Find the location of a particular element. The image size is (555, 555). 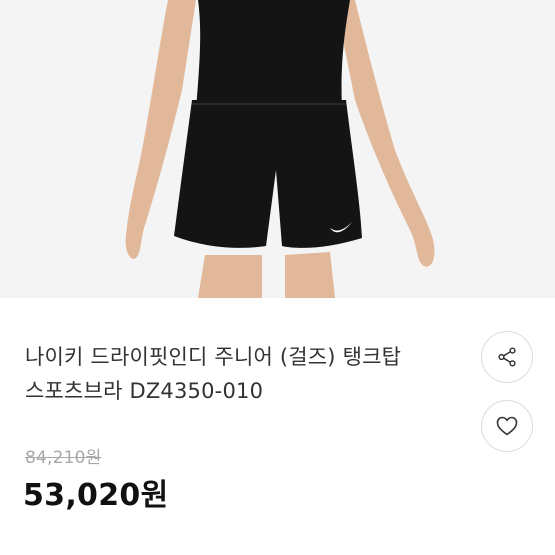

product-title-line-1: 나이키 드라이핏인디 주니어 (걸즈) 탱크탑 is located at coordinates (213, 357).